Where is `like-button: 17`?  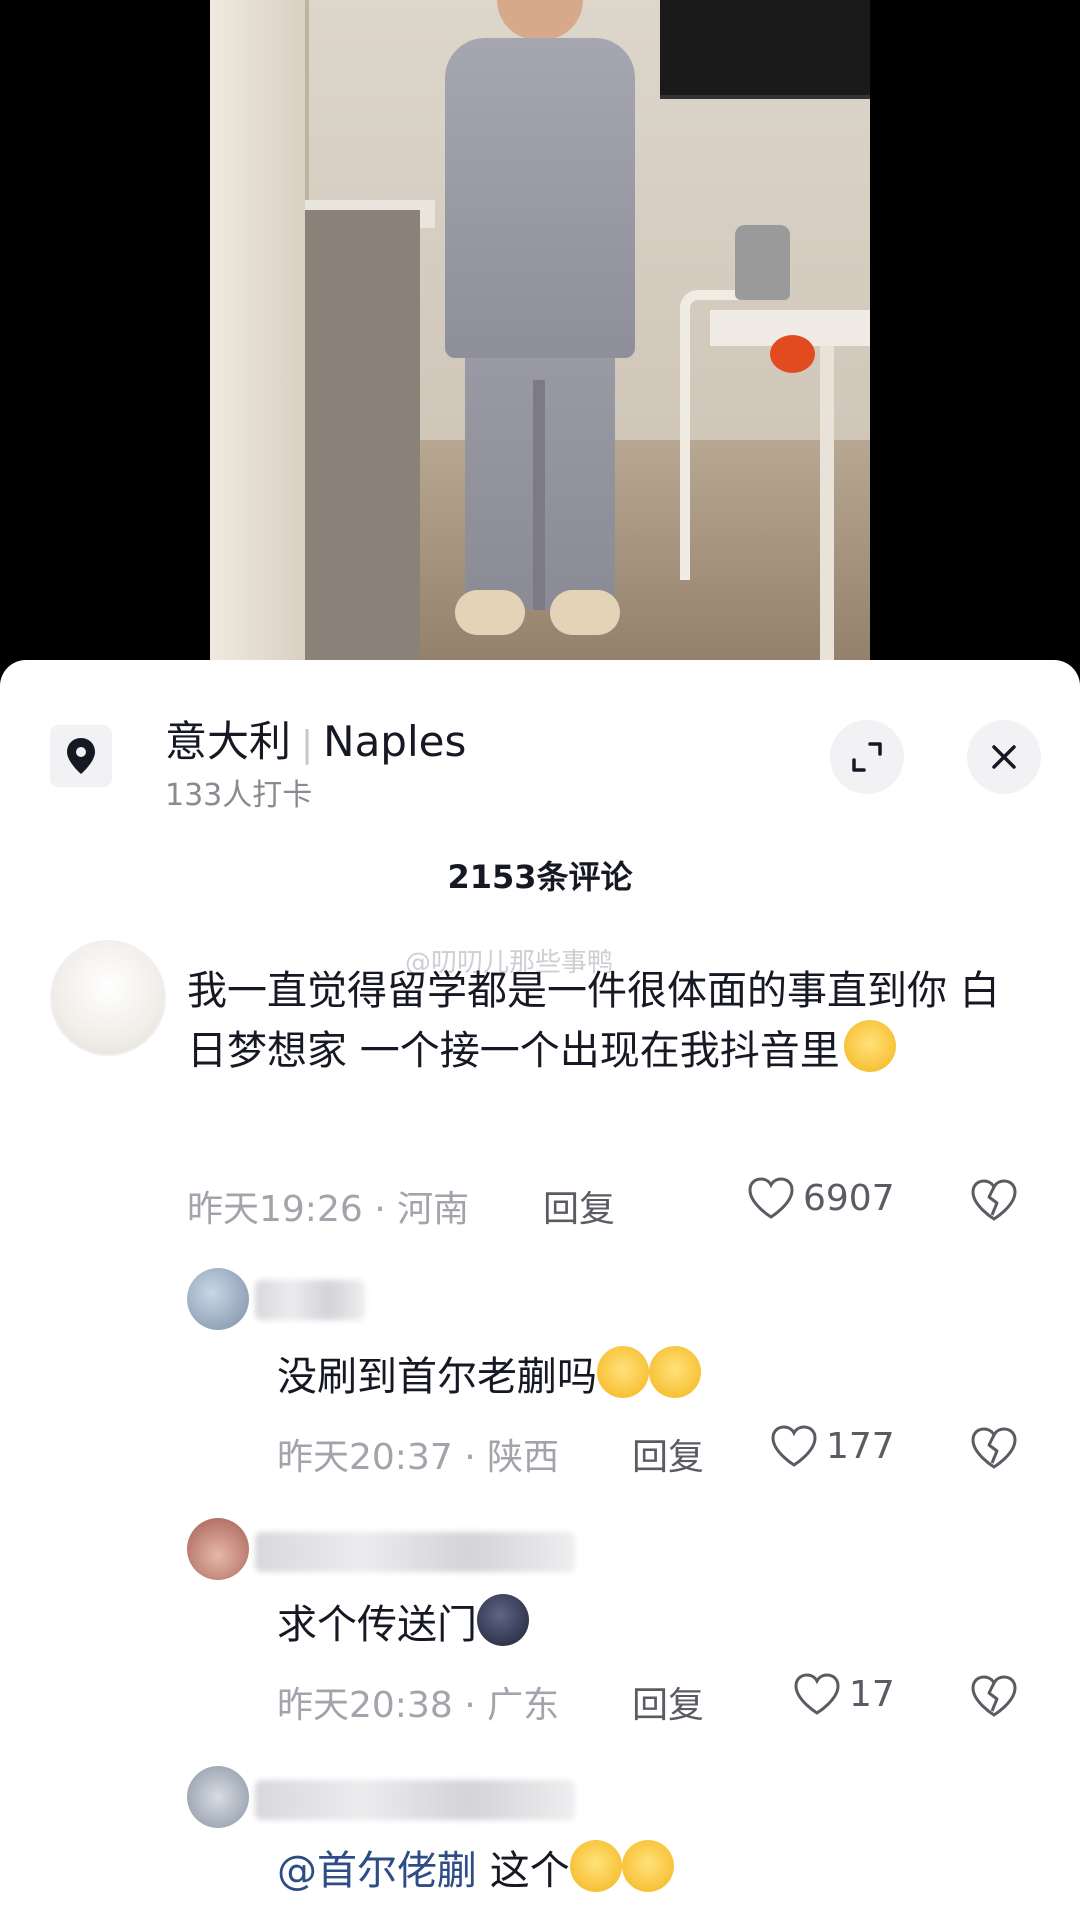
like-button: 17 is located at coordinates (844, 1694).